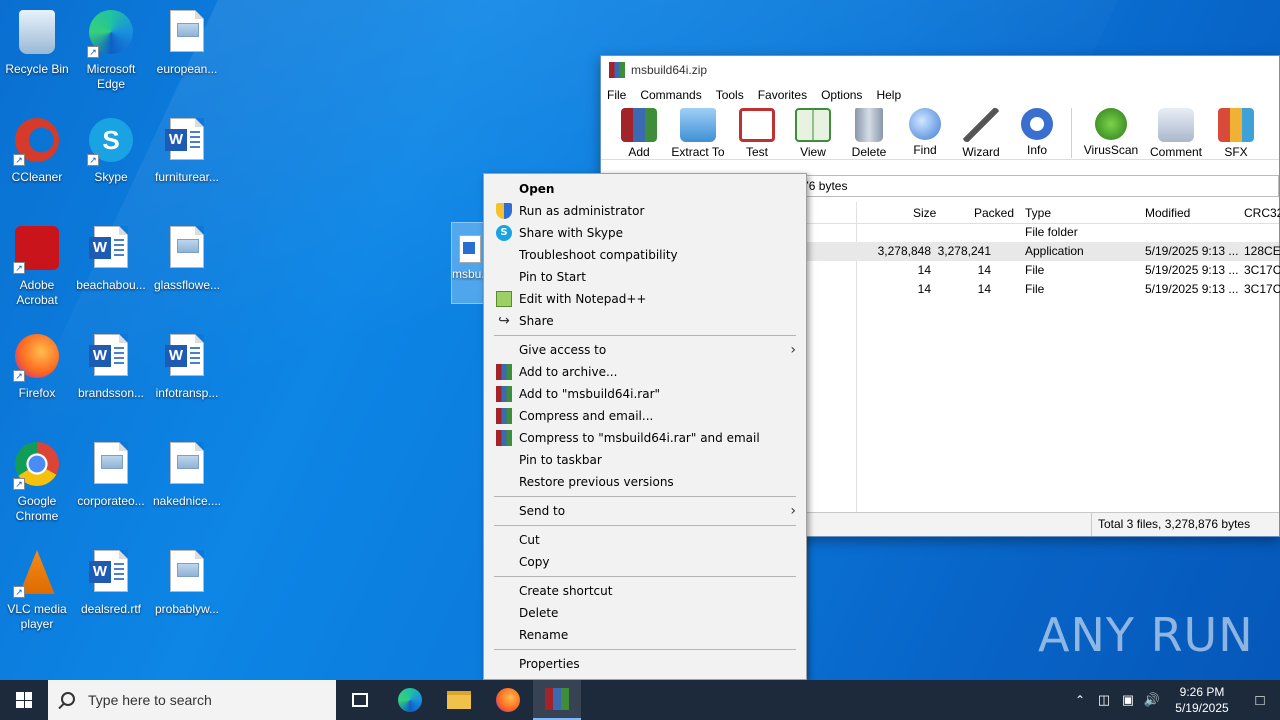 This screenshot has height=720, width=1280. Describe the element at coordinates (111, 49) in the screenshot. I see `desktop-icon-1: ↗ Microsoft Edge` at that location.